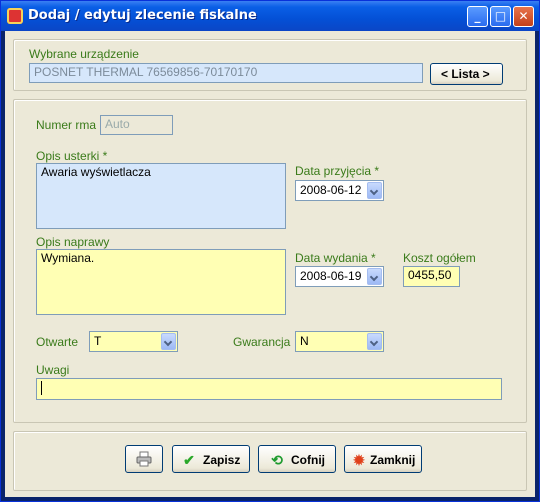  I want to click on close-label: Zamknij, so click(393, 460).